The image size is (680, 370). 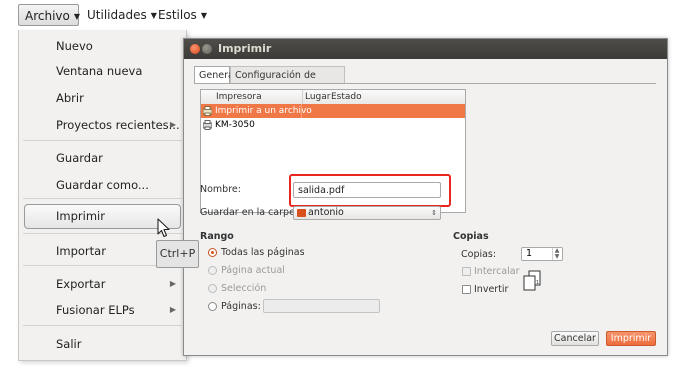 I want to click on column-header-estado: Estado, so click(x=346, y=97).